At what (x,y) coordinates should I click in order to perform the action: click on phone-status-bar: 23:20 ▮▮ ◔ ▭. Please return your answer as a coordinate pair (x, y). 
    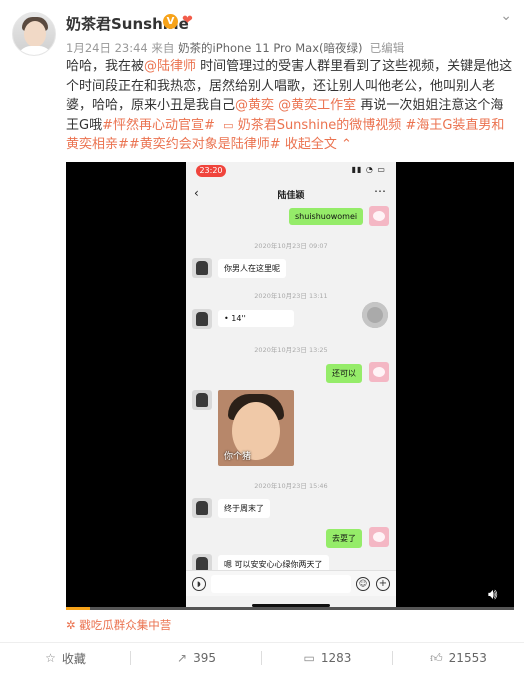
    Looking at the image, I should click on (291, 171).